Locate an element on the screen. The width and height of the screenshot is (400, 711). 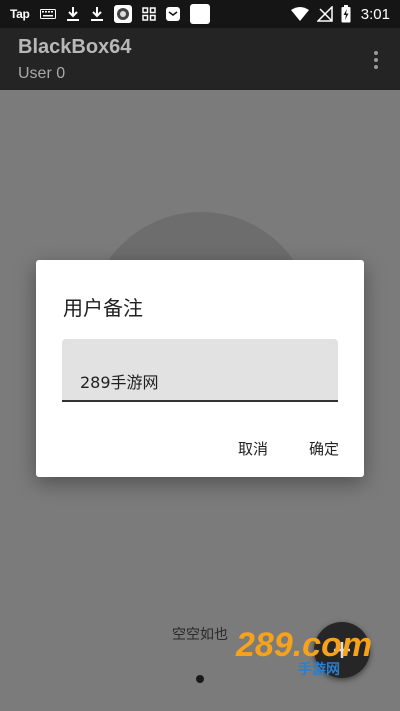
dialog-title: 用户备注 is located at coordinates (103, 308).